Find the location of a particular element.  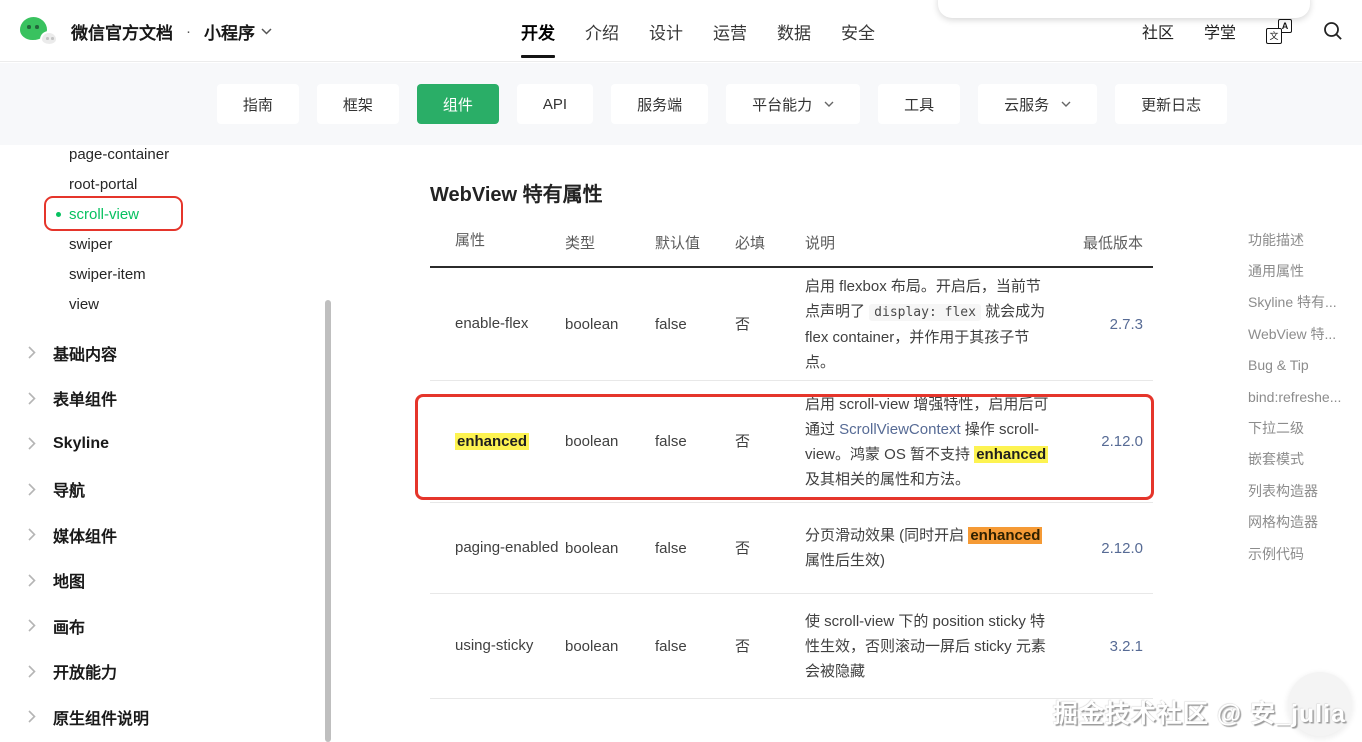

sidebar-section-canvas: 画布 is located at coordinates (166, 626).